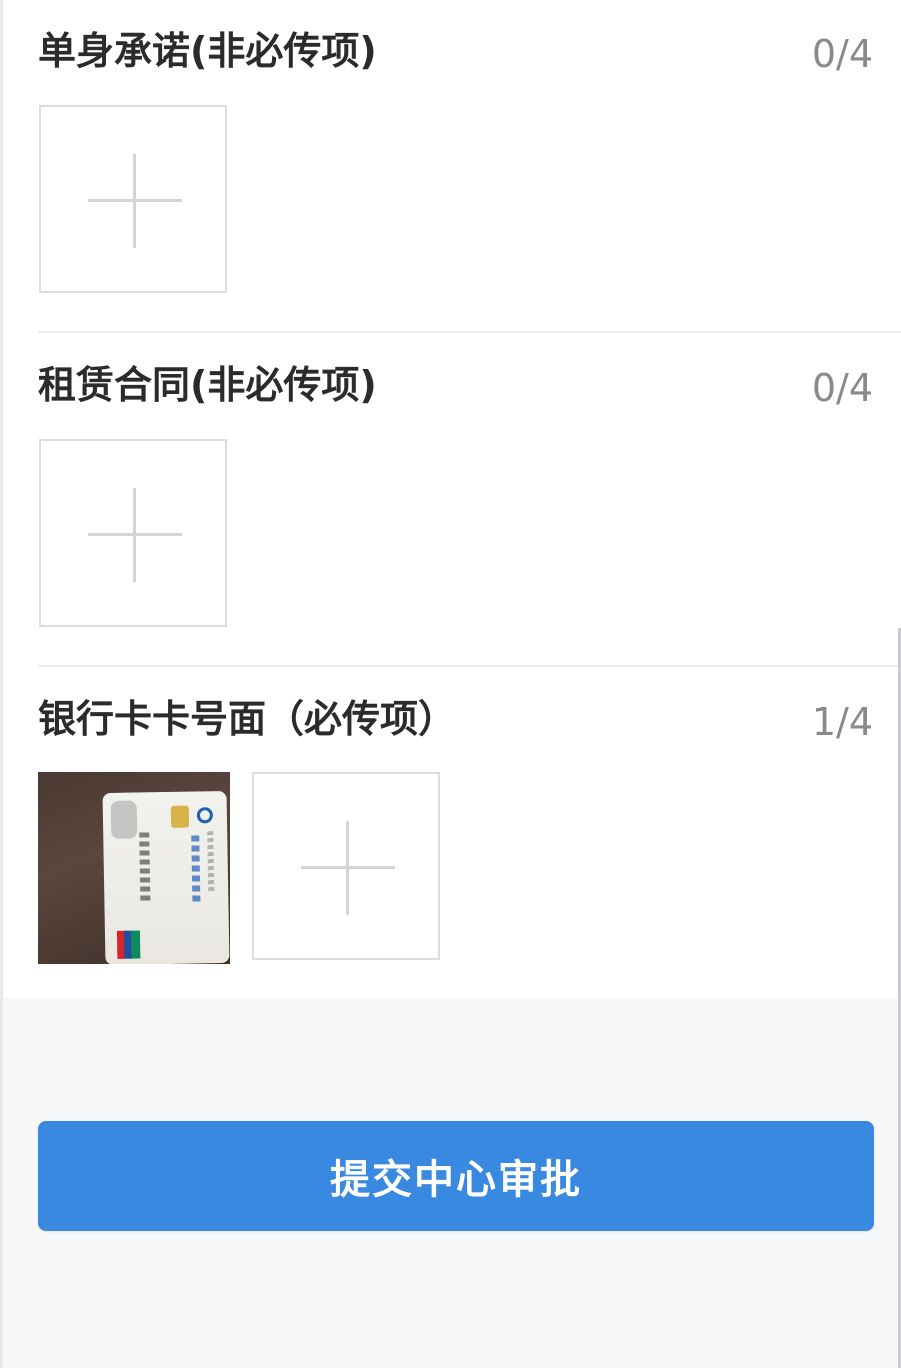  I want to click on bank-logo-icon, so click(205, 815).